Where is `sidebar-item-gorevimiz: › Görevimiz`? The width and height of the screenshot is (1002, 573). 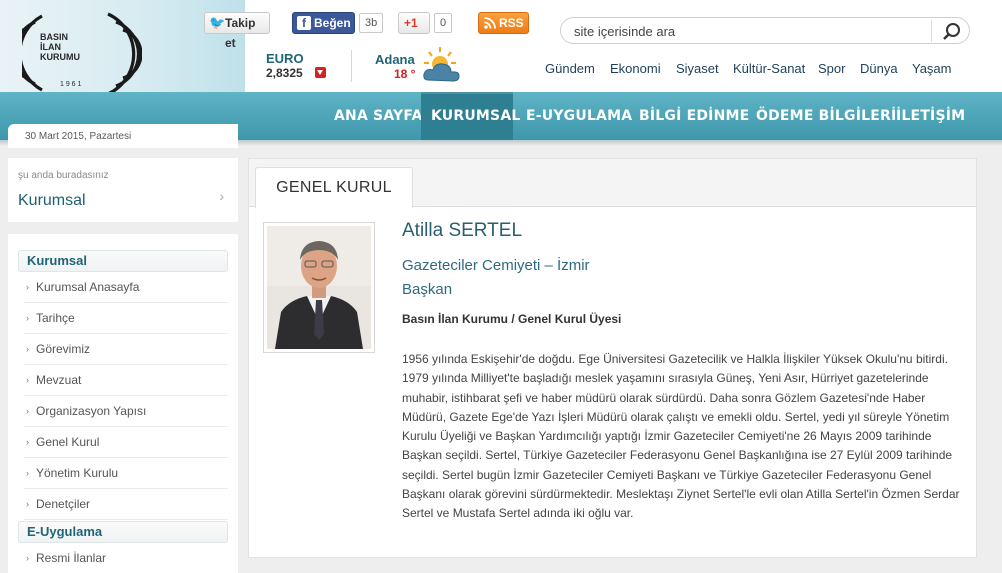 sidebar-item-gorevimiz: › Görevimiz is located at coordinates (126, 349).